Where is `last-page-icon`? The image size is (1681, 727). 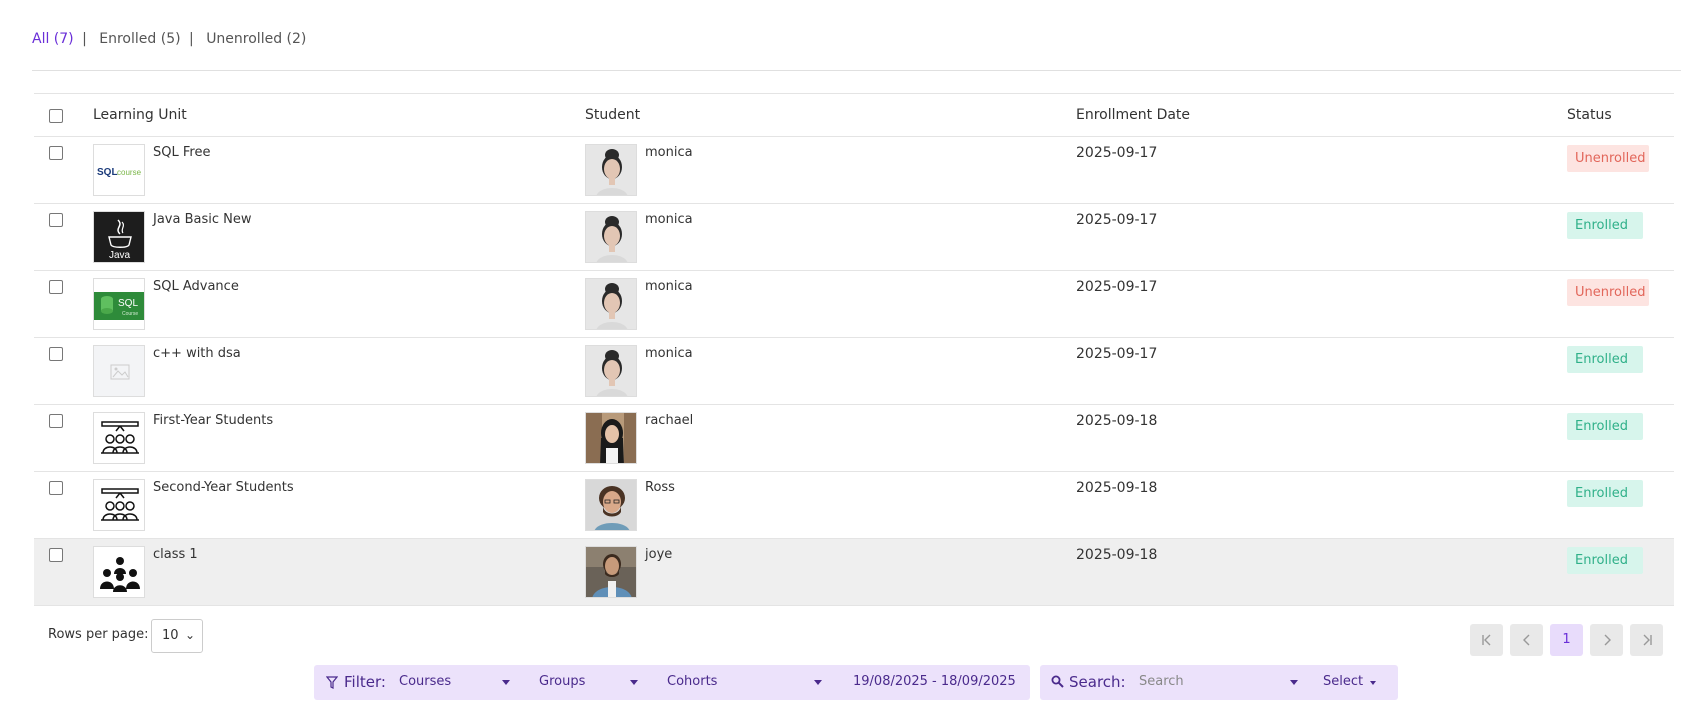 last-page-icon is located at coordinates (1647, 640).